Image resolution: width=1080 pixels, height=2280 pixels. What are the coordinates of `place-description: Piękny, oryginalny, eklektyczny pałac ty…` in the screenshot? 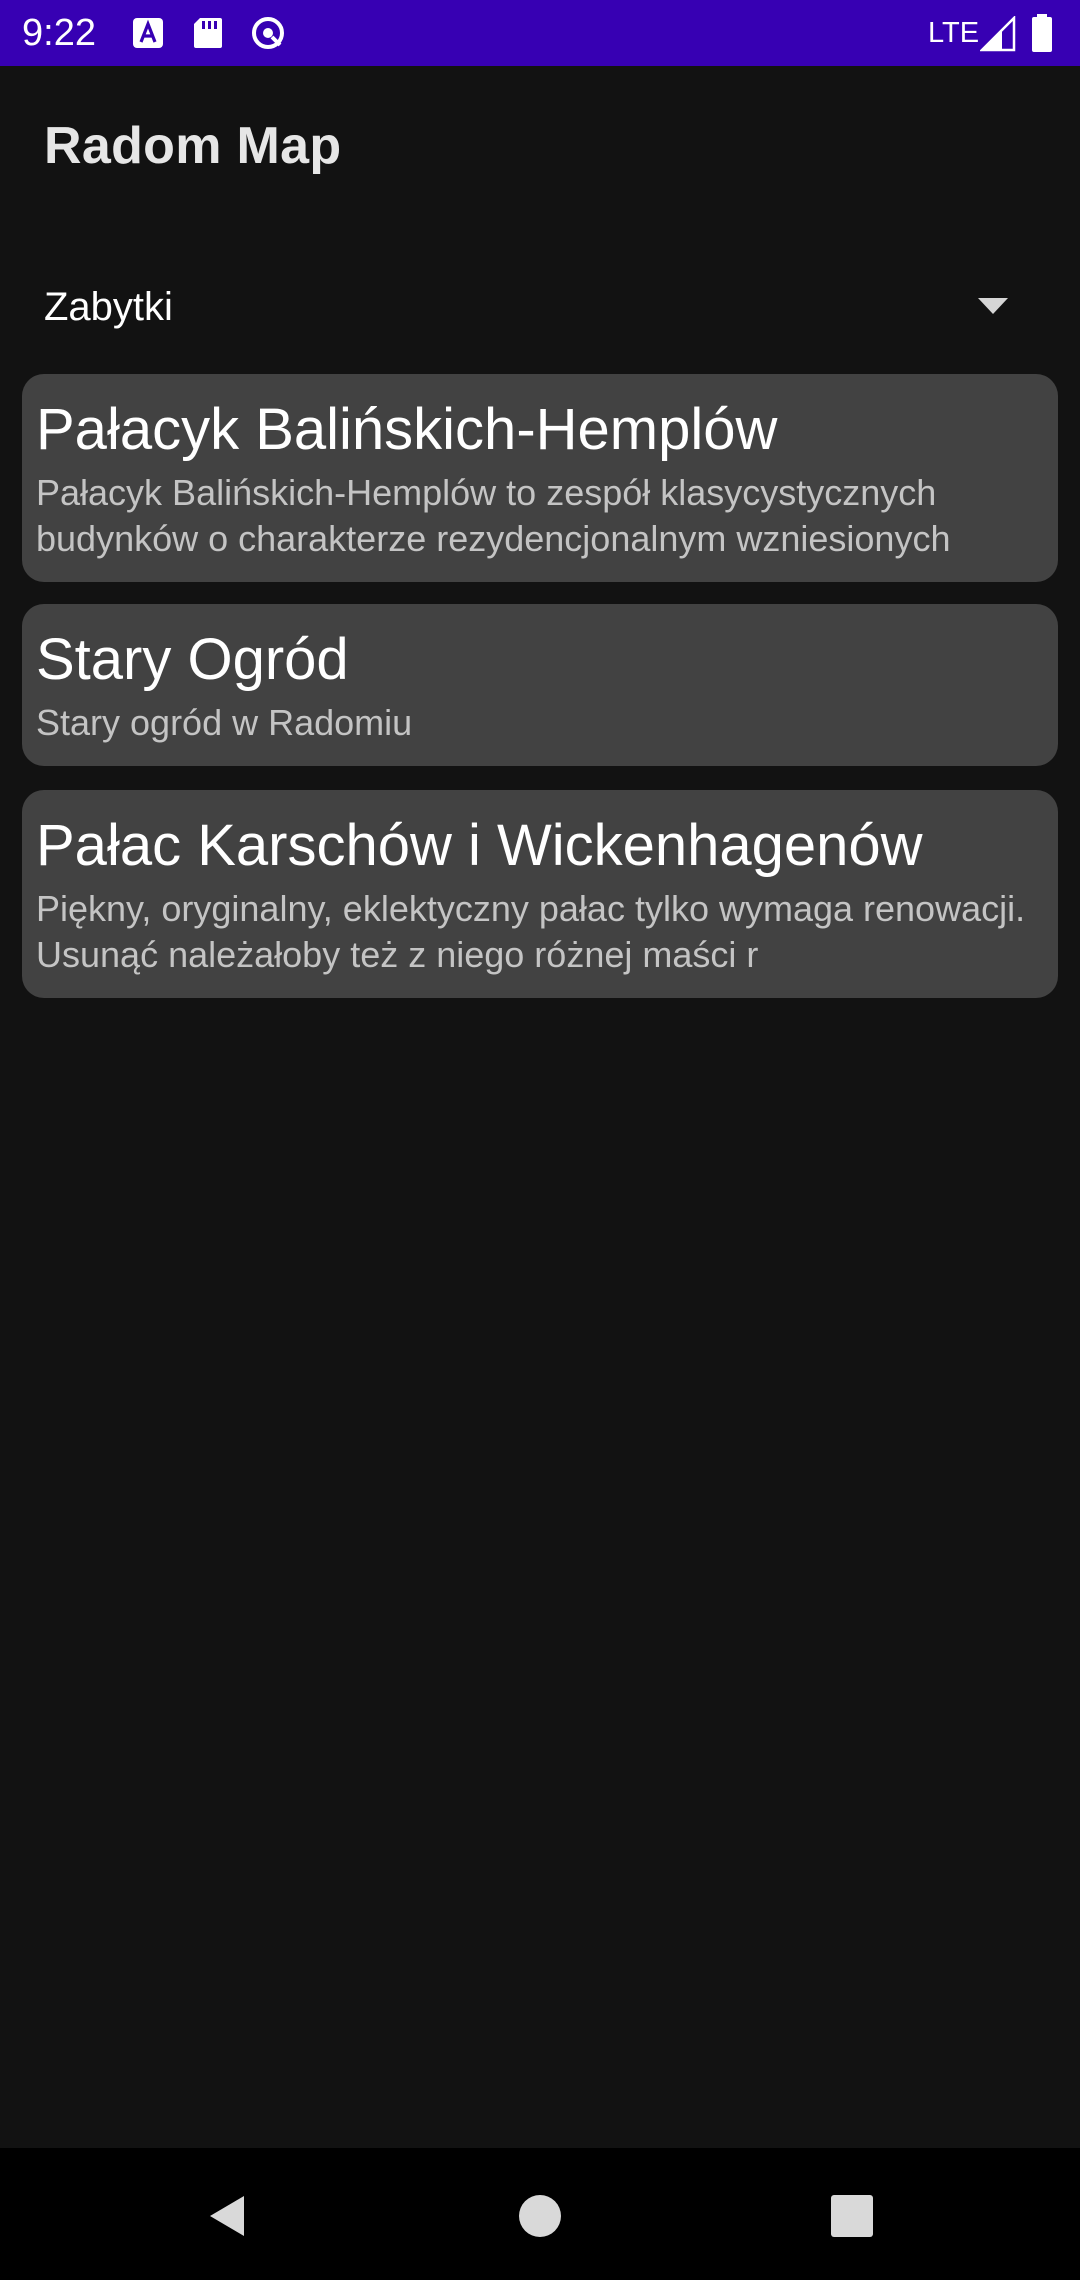 It's located at (531, 931).